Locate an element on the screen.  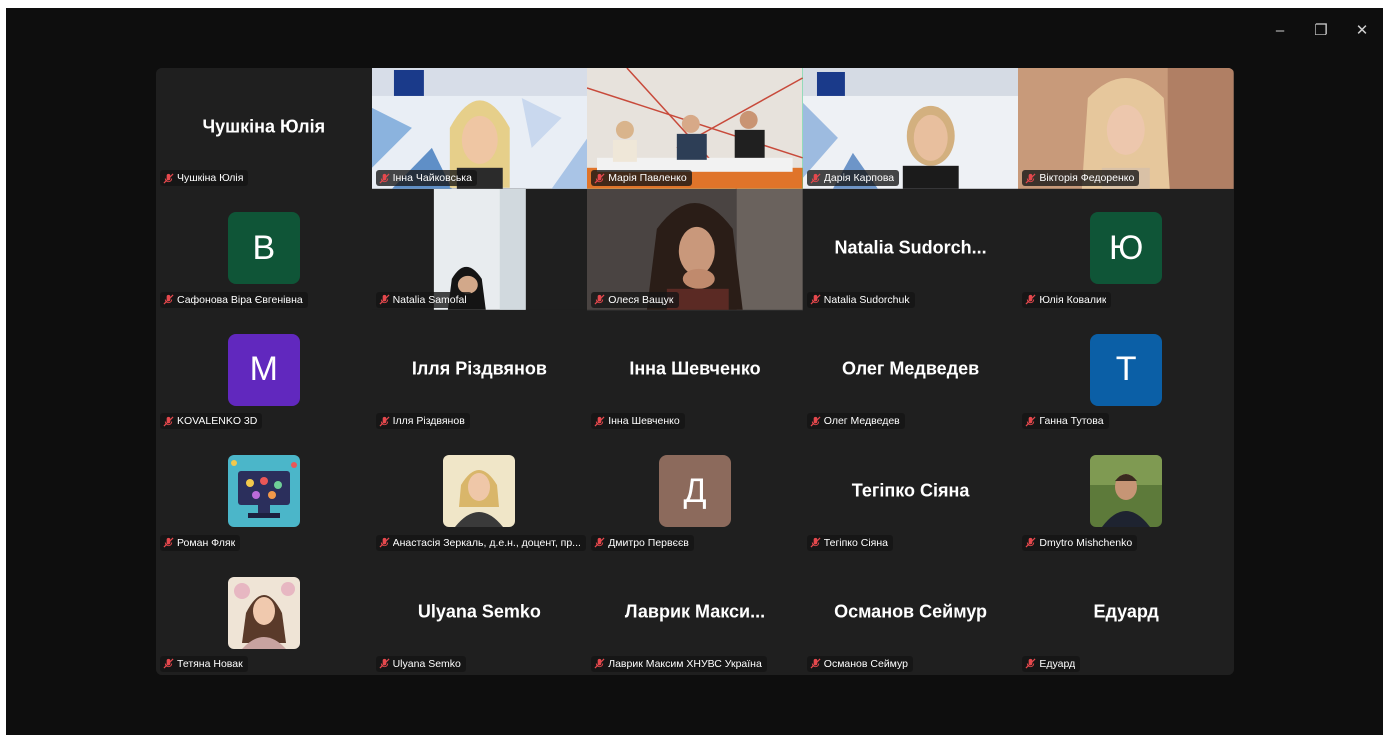
name-label: Ганна Тутова is located at coordinates (1065, 421).